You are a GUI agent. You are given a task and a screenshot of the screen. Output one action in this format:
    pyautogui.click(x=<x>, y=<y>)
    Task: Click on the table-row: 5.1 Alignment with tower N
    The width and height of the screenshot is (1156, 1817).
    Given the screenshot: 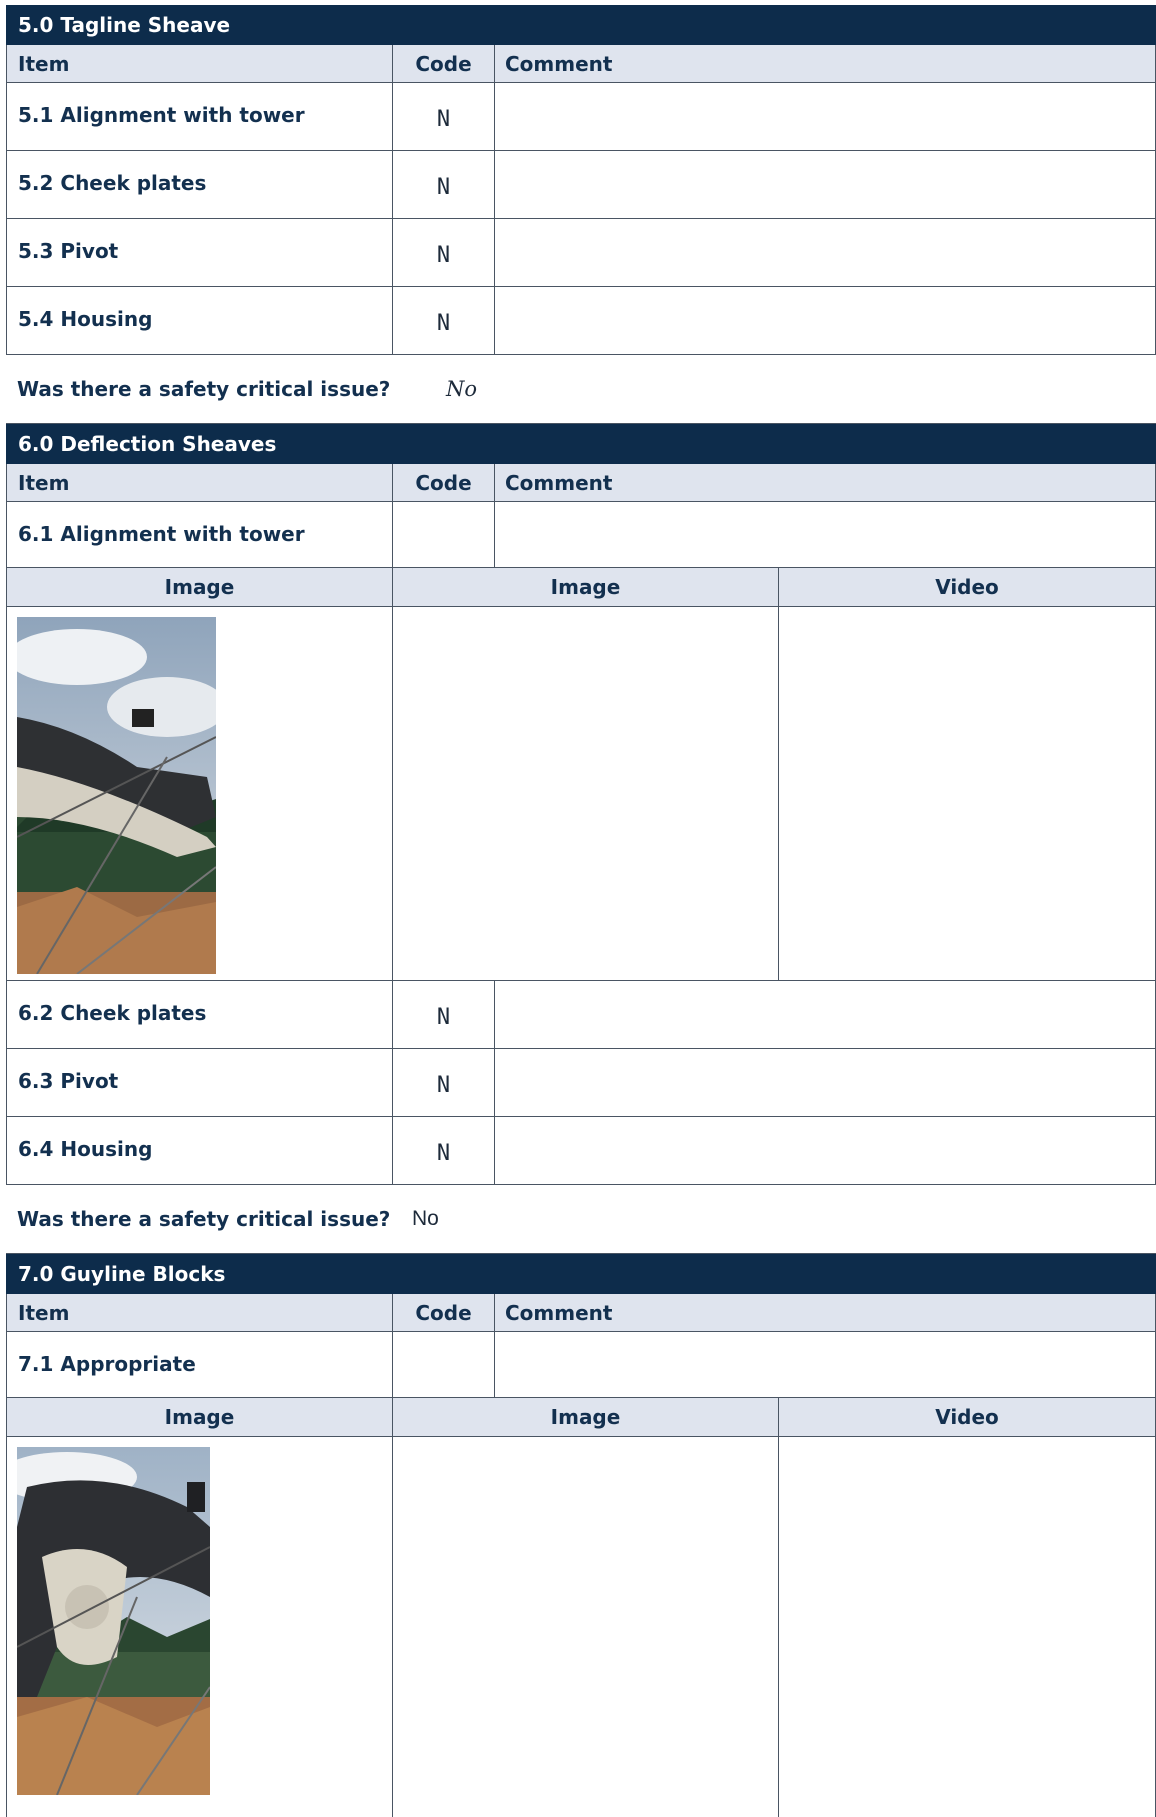 What is the action you would take?
    pyautogui.click(x=581, y=117)
    